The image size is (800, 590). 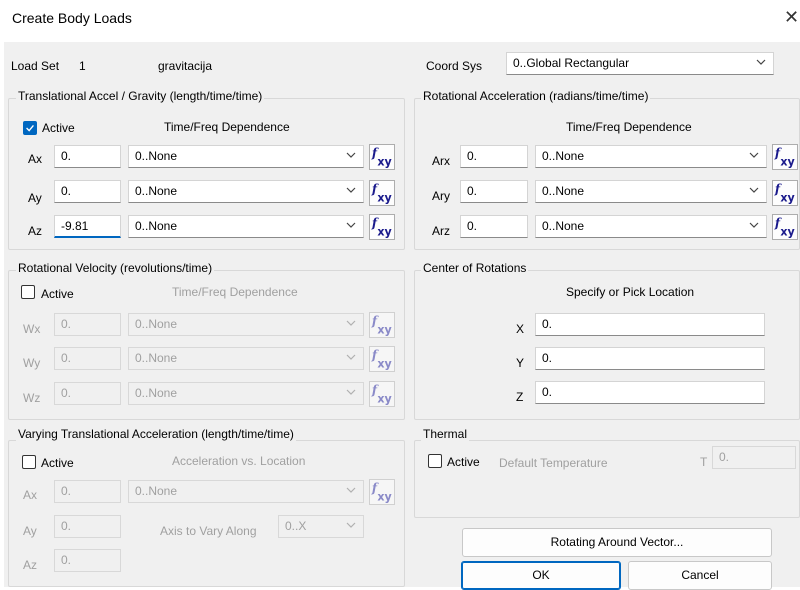 I want to click on center-x-label: X, so click(x=520, y=329).